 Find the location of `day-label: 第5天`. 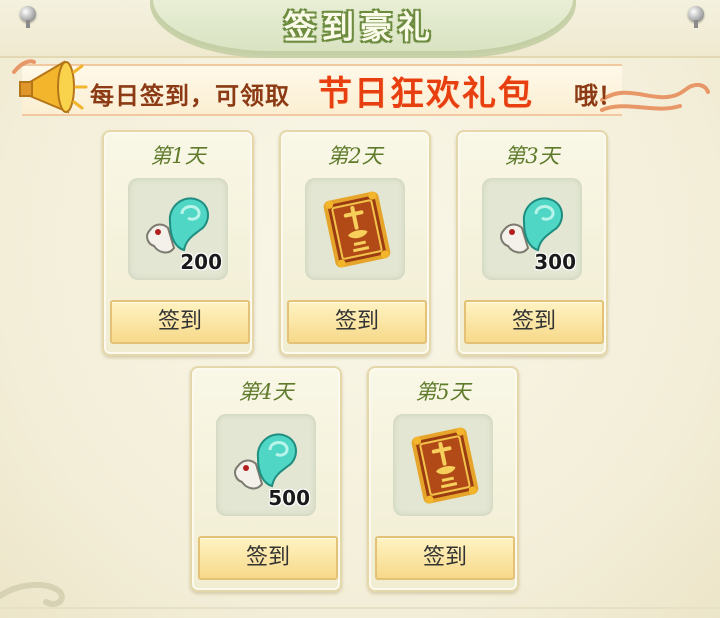

day-label: 第5天 is located at coordinates (443, 392).